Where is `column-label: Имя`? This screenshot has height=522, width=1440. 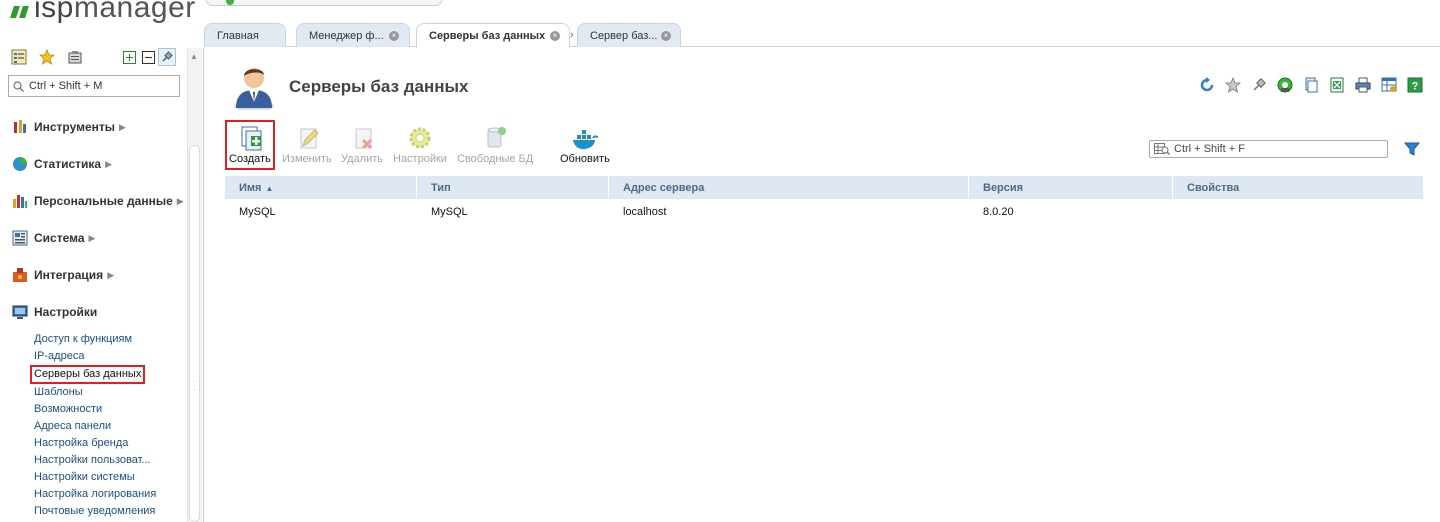
column-label: Имя is located at coordinates (250, 188).